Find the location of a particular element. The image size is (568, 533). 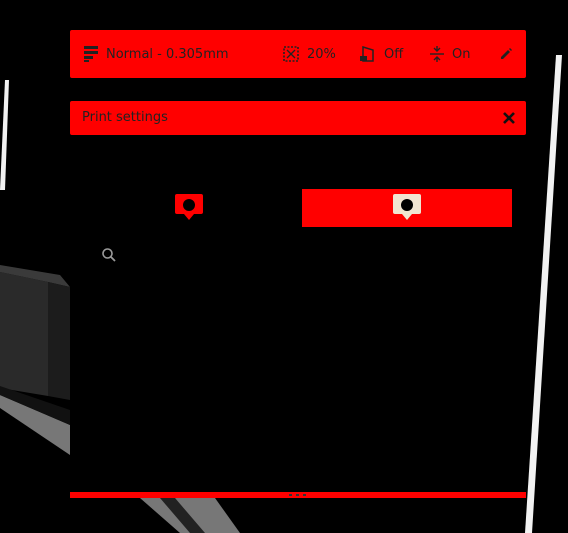

support-icon is located at coordinates (367, 54).